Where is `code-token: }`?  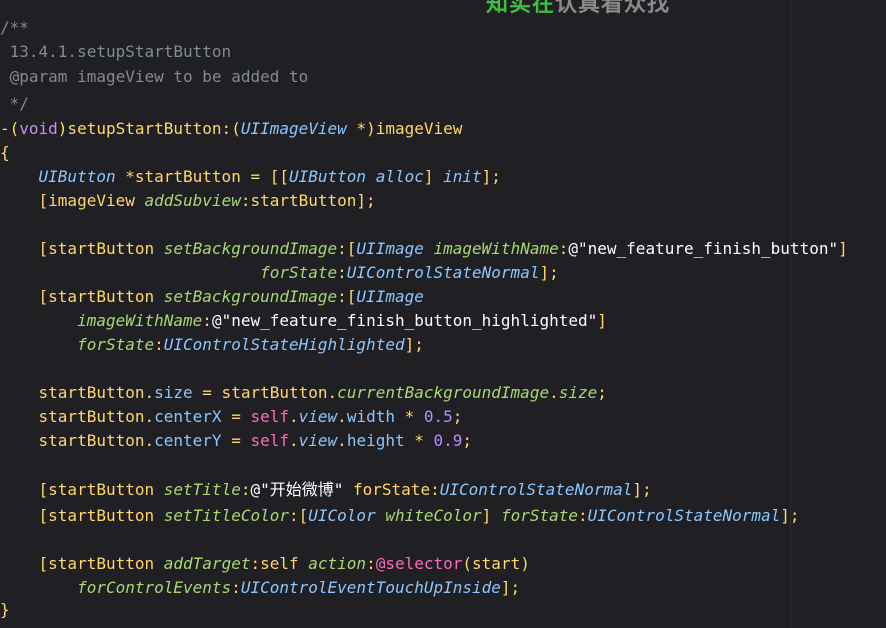 code-token: } is located at coordinates (5, 609).